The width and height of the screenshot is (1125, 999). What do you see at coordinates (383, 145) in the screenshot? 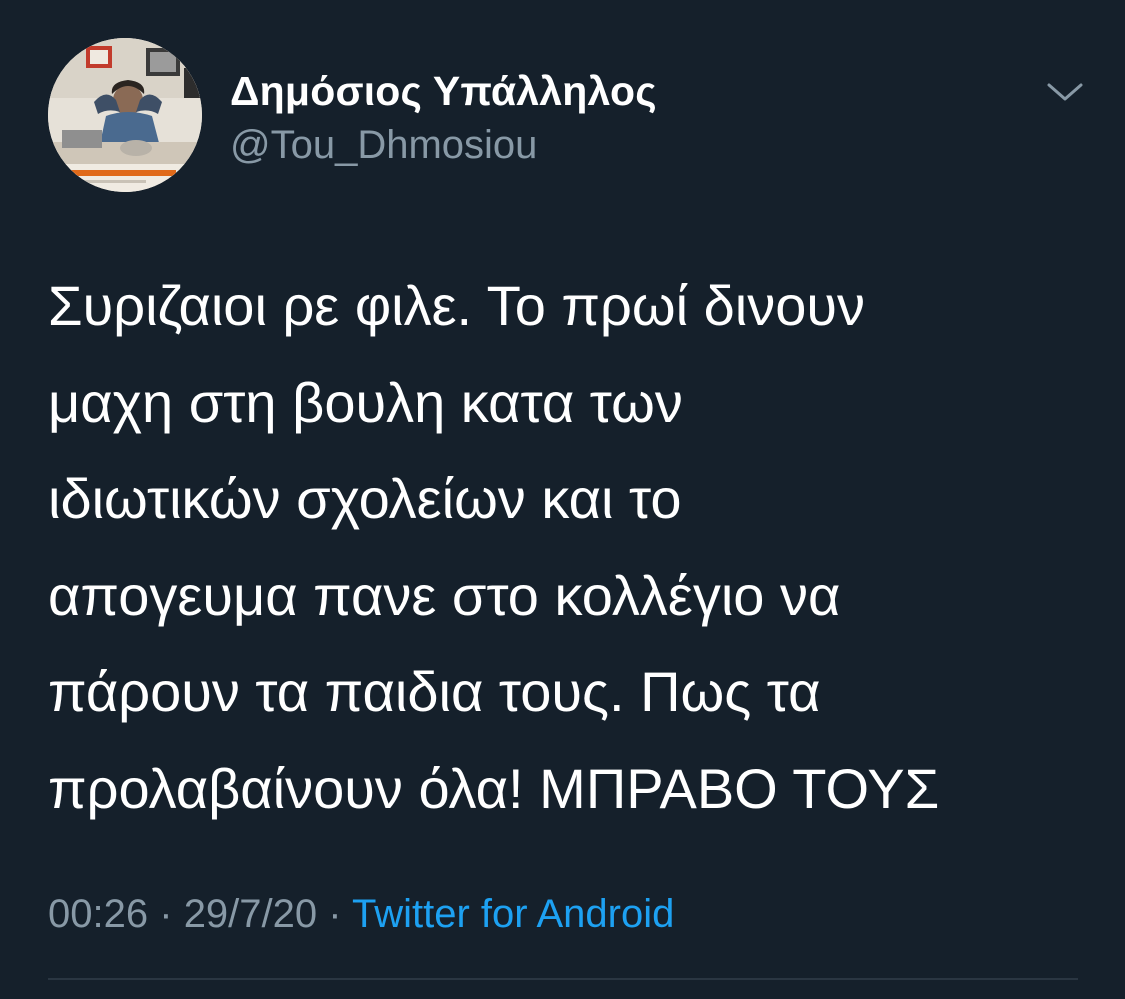
I see `user-handle: @Tou_Dhmosiou` at bounding box center [383, 145].